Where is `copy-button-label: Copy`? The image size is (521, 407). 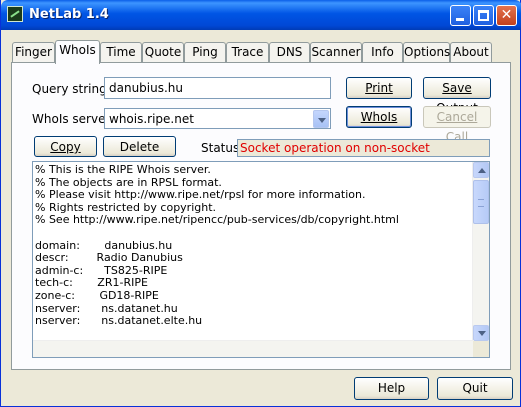
copy-button-label: Copy is located at coordinates (65, 147).